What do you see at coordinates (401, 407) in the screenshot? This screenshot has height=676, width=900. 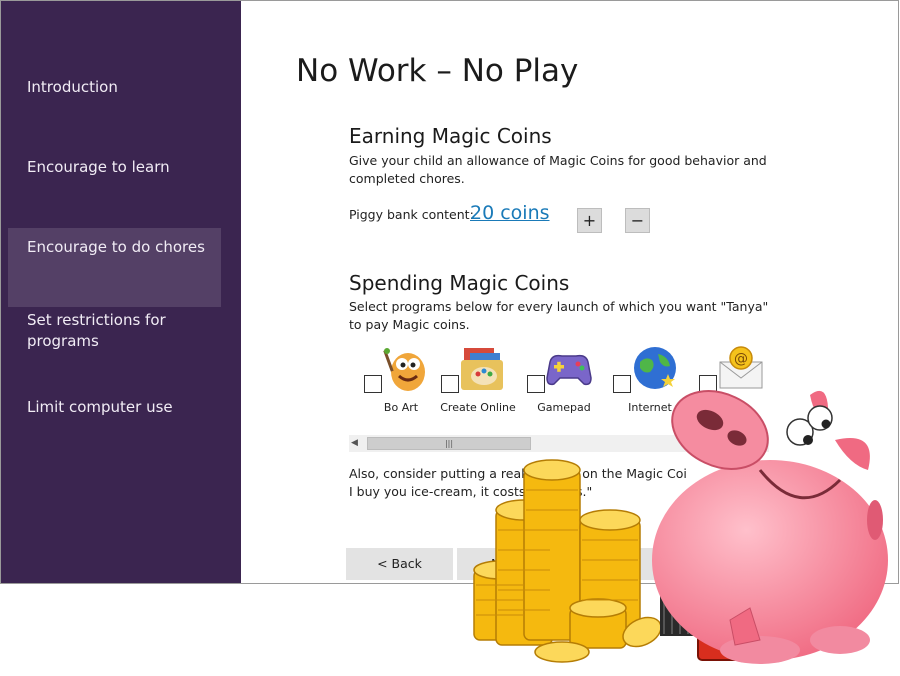 I see `program-label: Bo Art` at bounding box center [401, 407].